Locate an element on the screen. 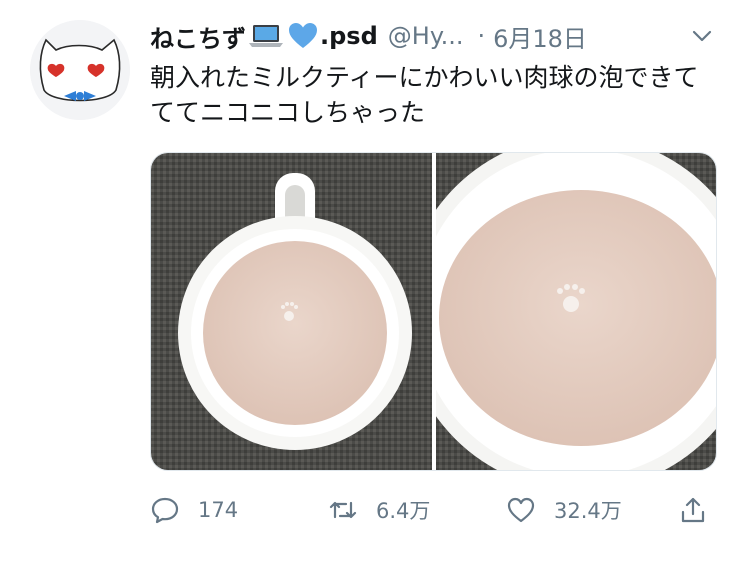  cat-face-icon is located at coordinates (80, 70).